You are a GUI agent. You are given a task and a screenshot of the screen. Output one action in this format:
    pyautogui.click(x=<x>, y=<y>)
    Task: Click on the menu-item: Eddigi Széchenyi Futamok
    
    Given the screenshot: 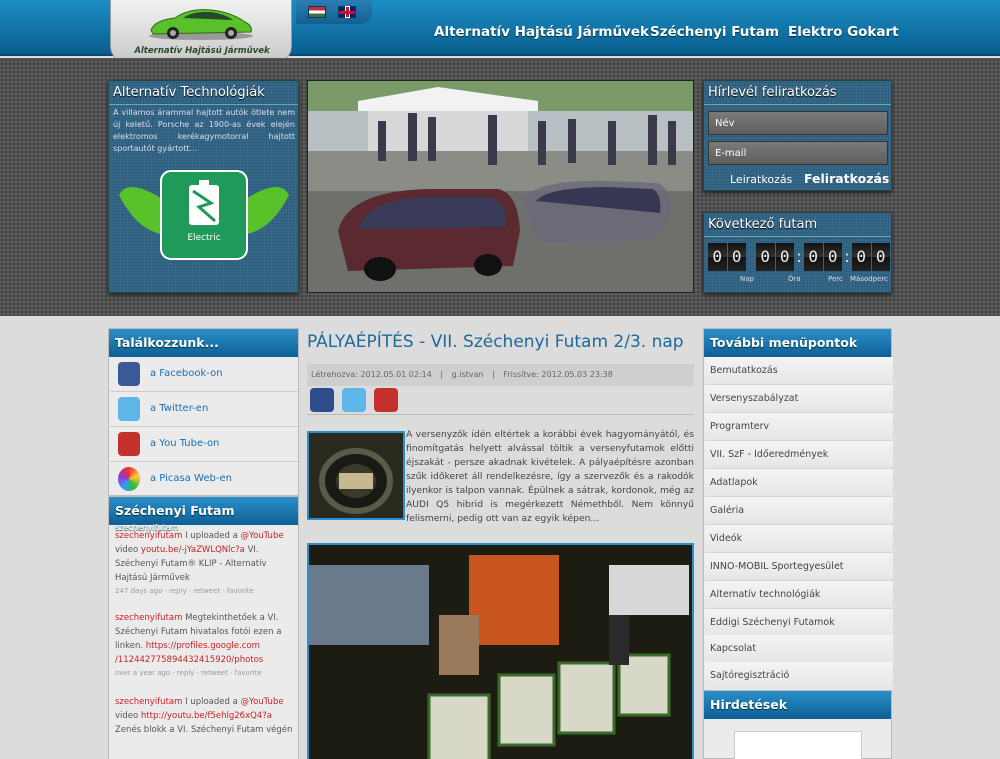 What is the action you would take?
    pyautogui.click(x=799, y=623)
    